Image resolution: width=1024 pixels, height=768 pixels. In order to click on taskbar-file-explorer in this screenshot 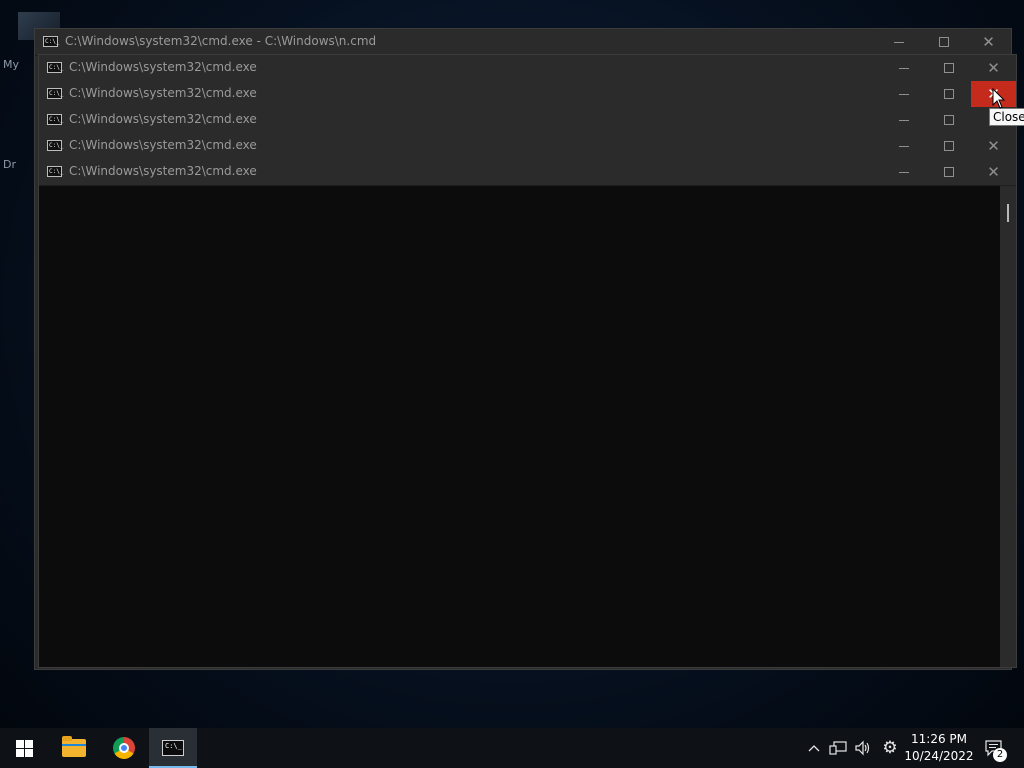, I will do `click(74, 748)`.